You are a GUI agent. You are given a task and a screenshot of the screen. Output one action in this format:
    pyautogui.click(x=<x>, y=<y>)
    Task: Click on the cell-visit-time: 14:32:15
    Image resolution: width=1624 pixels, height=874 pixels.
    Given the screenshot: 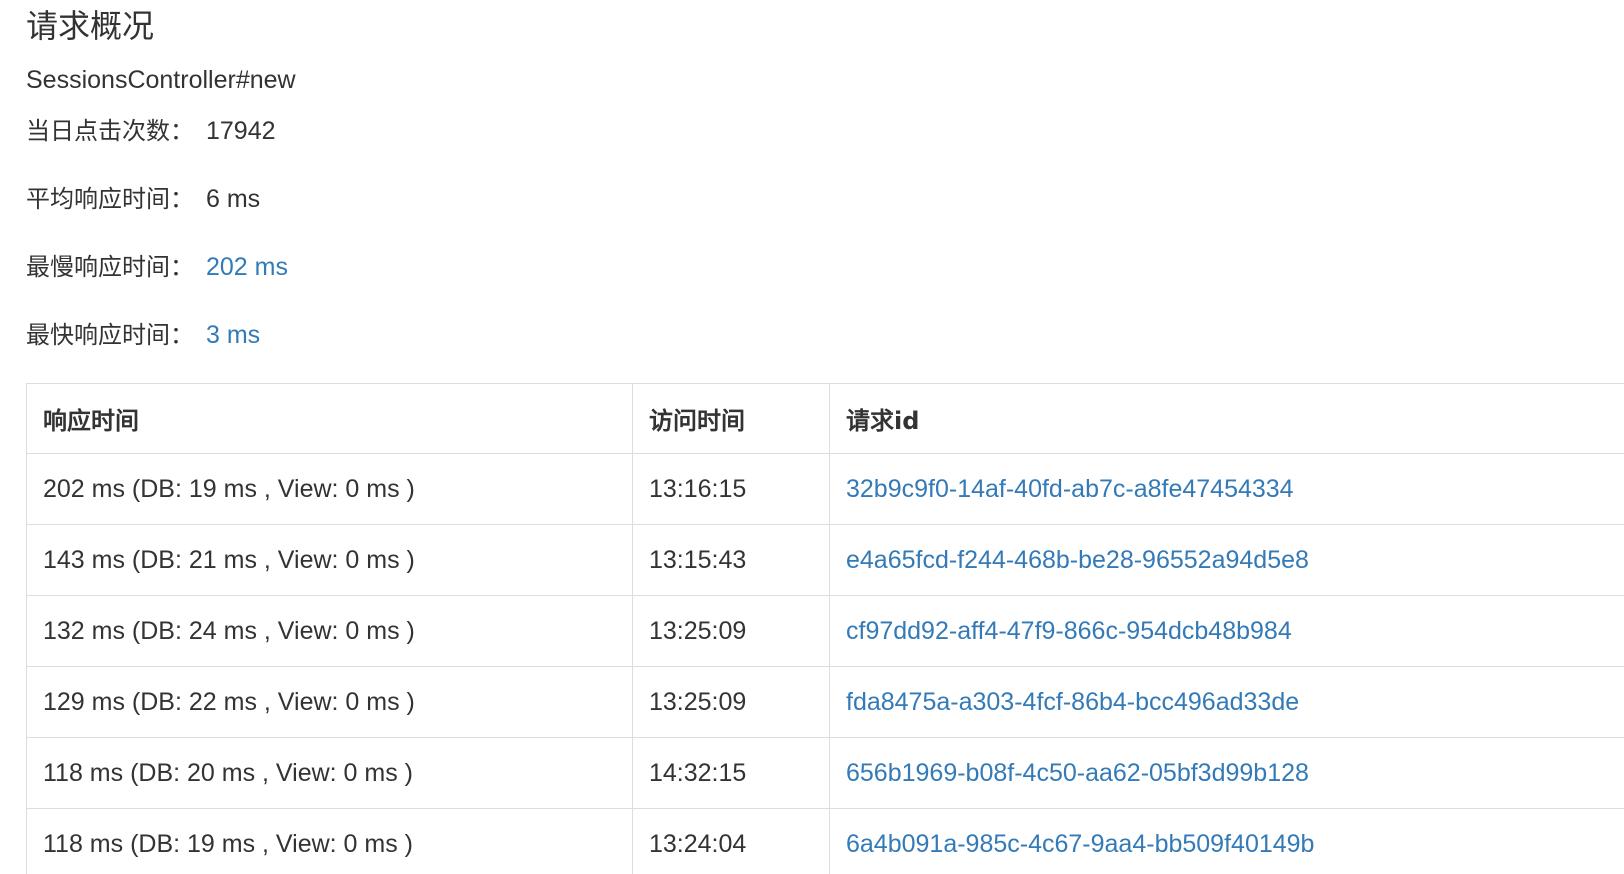 What is the action you would take?
    pyautogui.click(x=731, y=773)
    